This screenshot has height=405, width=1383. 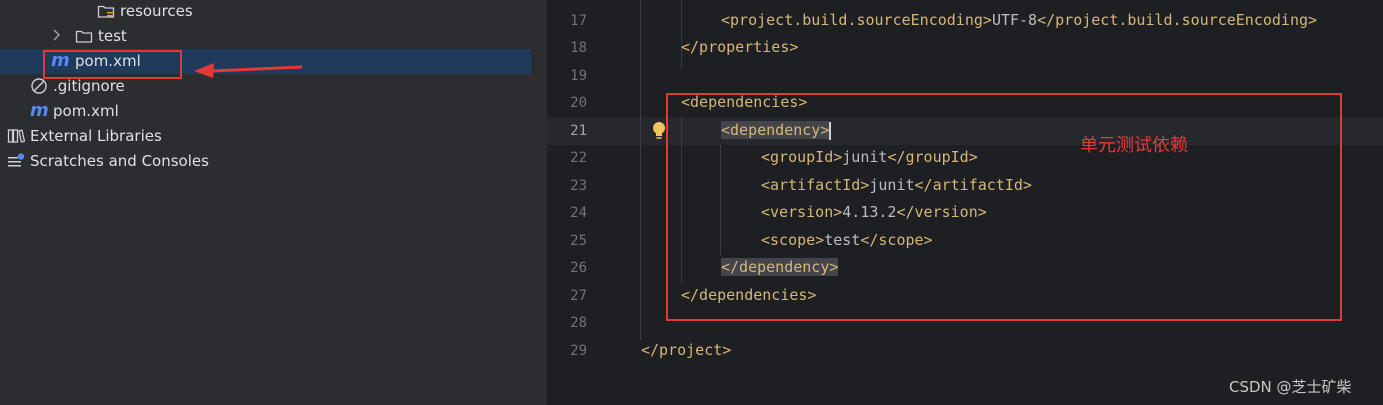 I want to click on tree-item-label: Scratches and Consoles, so click(x=119, y=161).